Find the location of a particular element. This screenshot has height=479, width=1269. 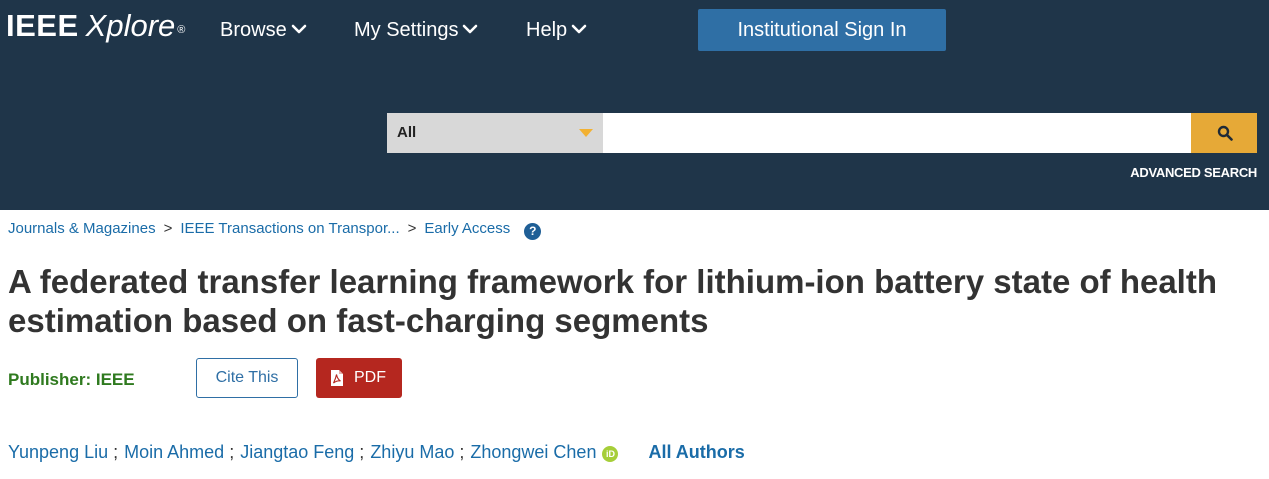

author-link: Moin Ahmed is located at coordinates (174, 452).